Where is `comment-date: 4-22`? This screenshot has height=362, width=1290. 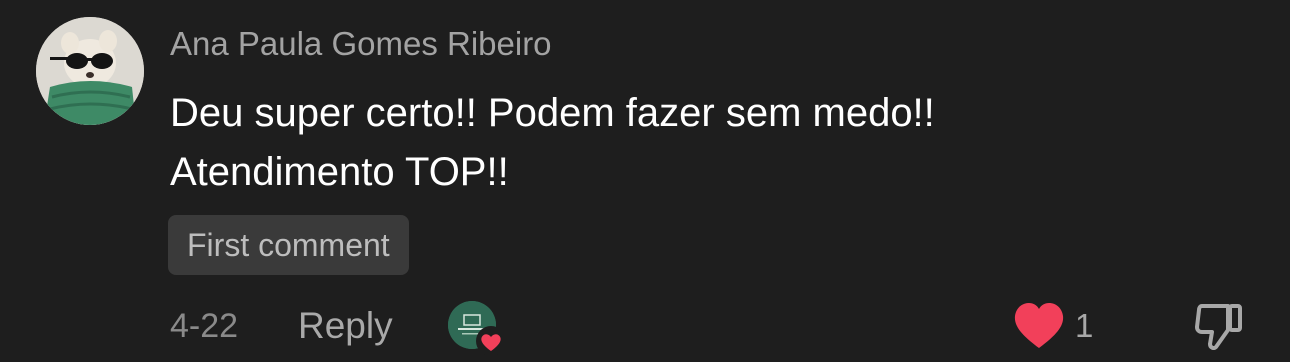
comment-date: 4-22 is located at coordinates (204, 326).